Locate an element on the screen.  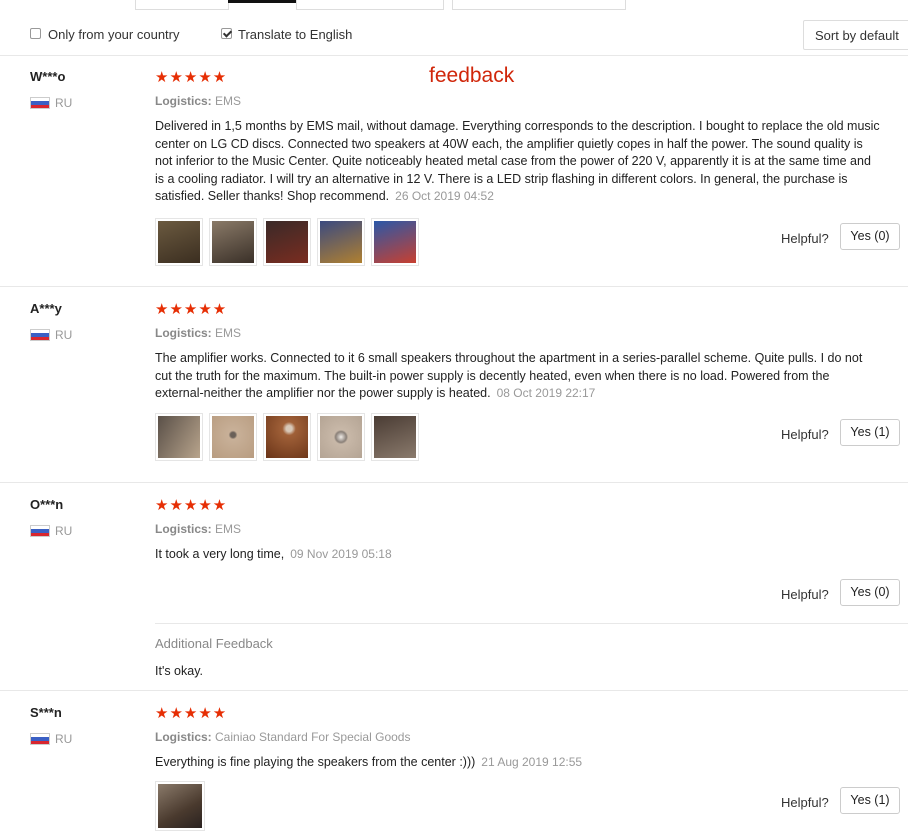
reviewer-name: S***n is located at coordinates (46, 712).